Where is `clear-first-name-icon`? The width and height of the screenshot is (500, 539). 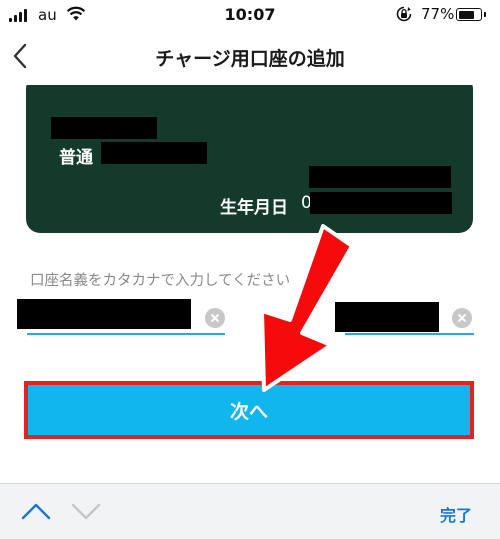 clear-first-name-icon is located at coordinates (462, 318).